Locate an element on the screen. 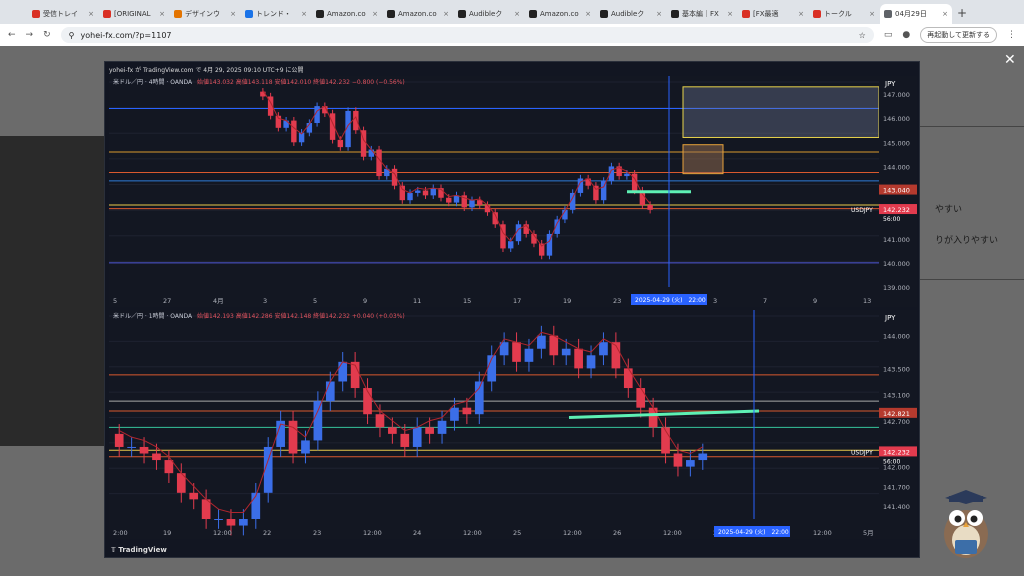  url-text: yohei-fx.com/?p=1107 is located at coordinates (126, 35).